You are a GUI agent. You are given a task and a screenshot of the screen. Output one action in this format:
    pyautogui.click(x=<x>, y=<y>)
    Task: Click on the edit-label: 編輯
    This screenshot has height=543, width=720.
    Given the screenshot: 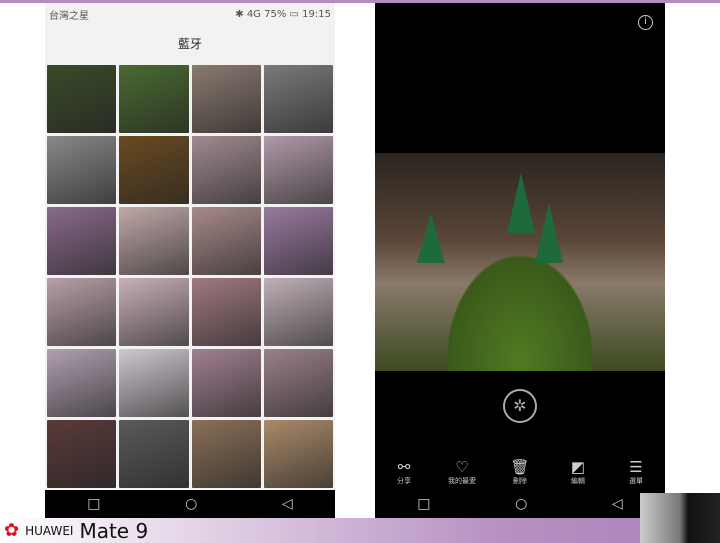 What is the action you would take?
    pyautogui.click(x=578, y=481)
    